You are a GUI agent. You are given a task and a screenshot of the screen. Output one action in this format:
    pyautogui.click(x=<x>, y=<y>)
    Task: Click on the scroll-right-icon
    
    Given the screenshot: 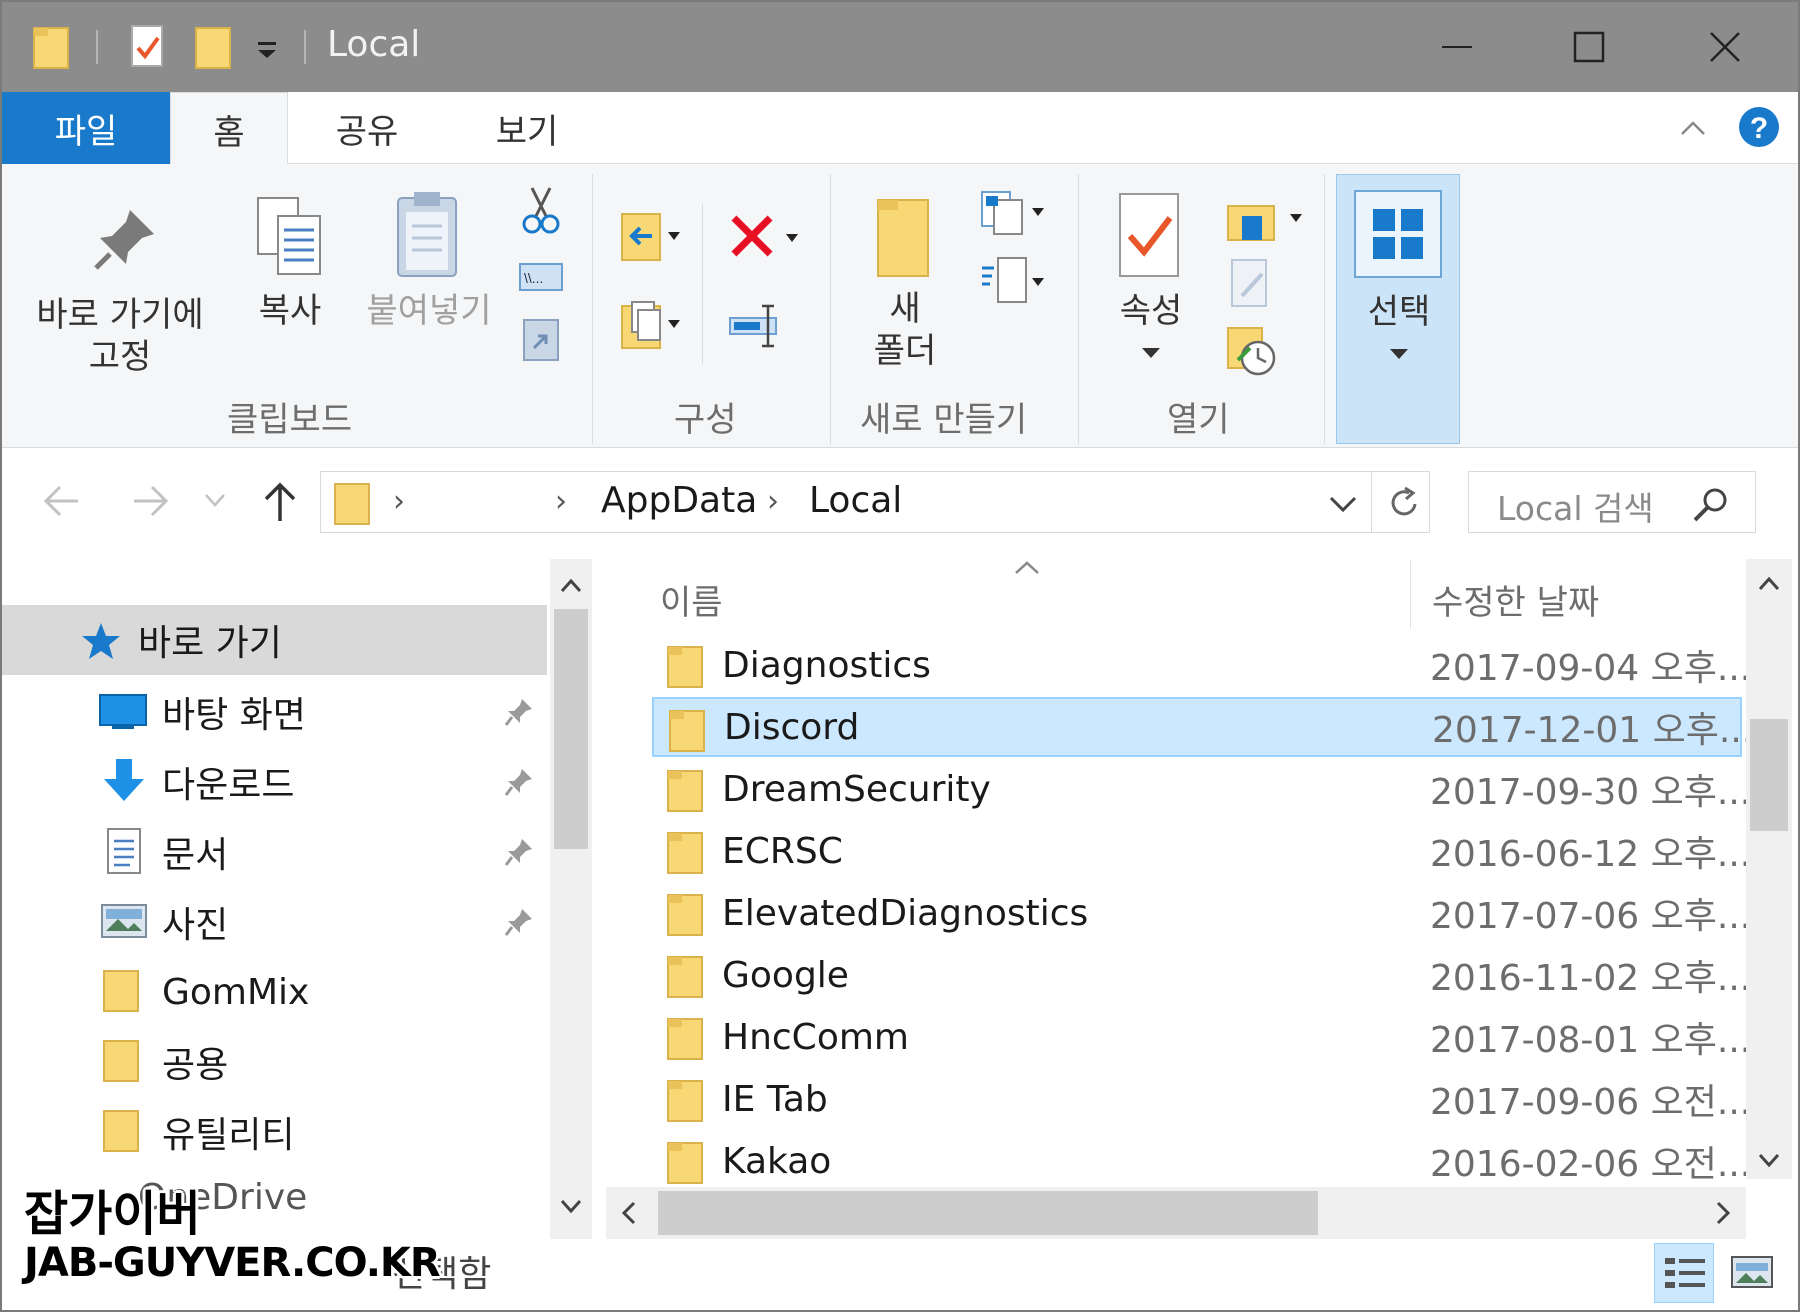 What is the action you would take?
    pyautogui.click(x=1724, y=1213)
    